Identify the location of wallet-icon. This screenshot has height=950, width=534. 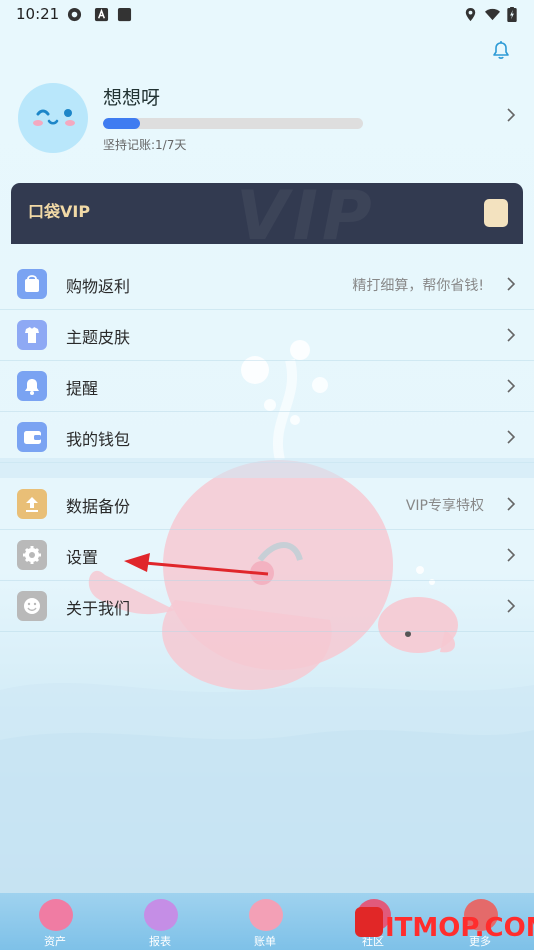
(32, 437).